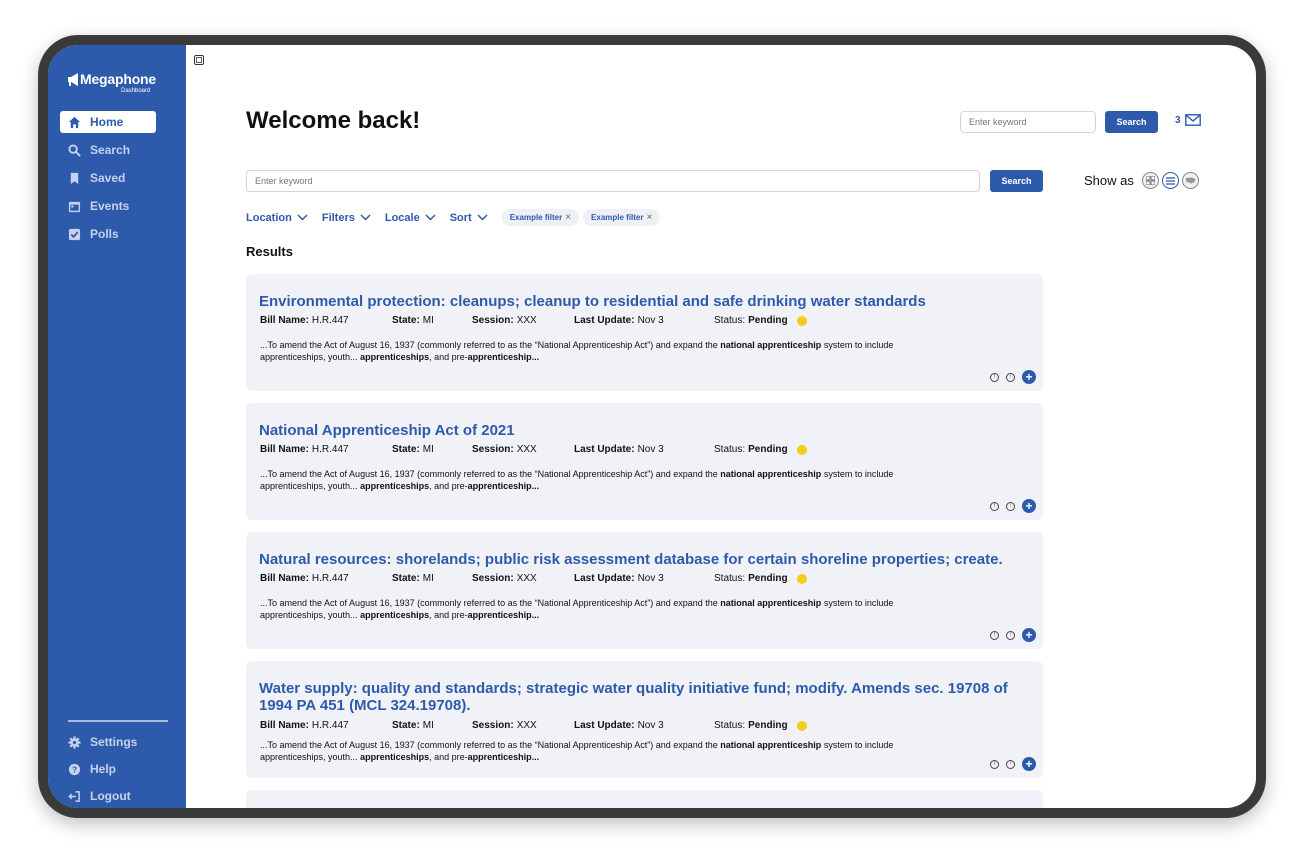  I want to click on collapse-sidebar-icon, so click(199, 60).